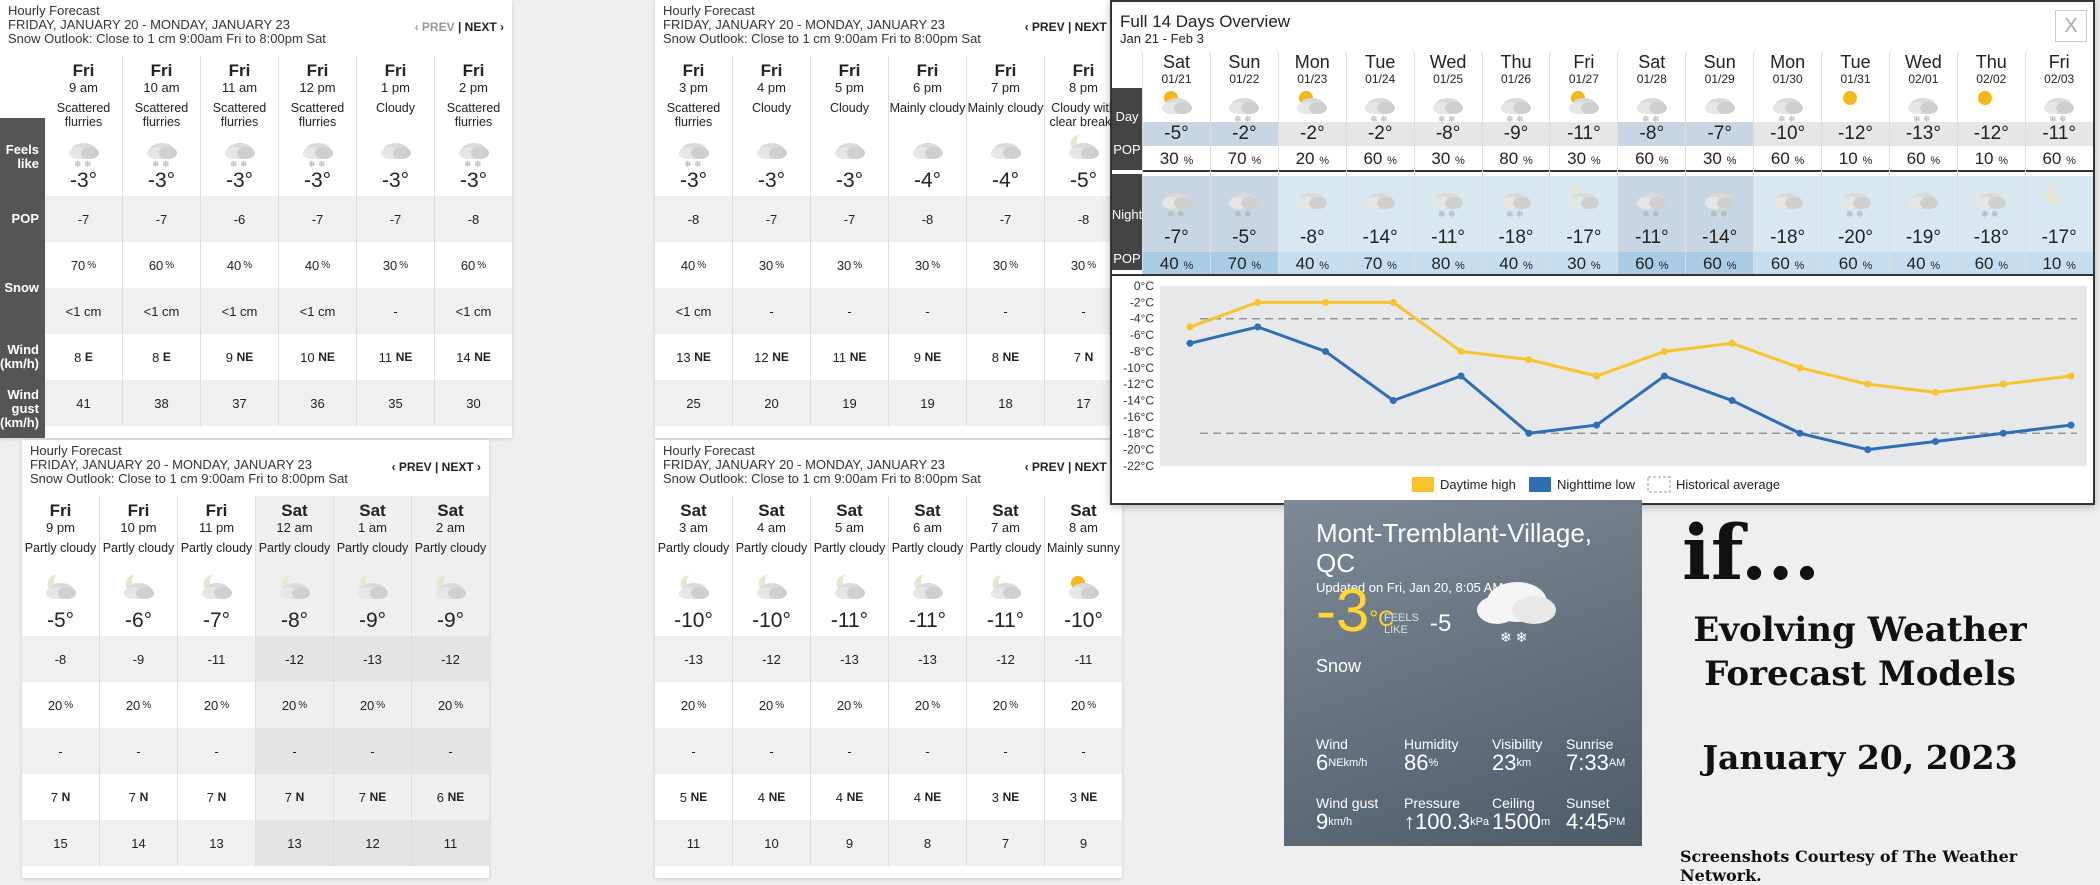 The width and height of the screenshot is (2100, 885). I want to click on gust-cell: 7, so click(1005, 843).